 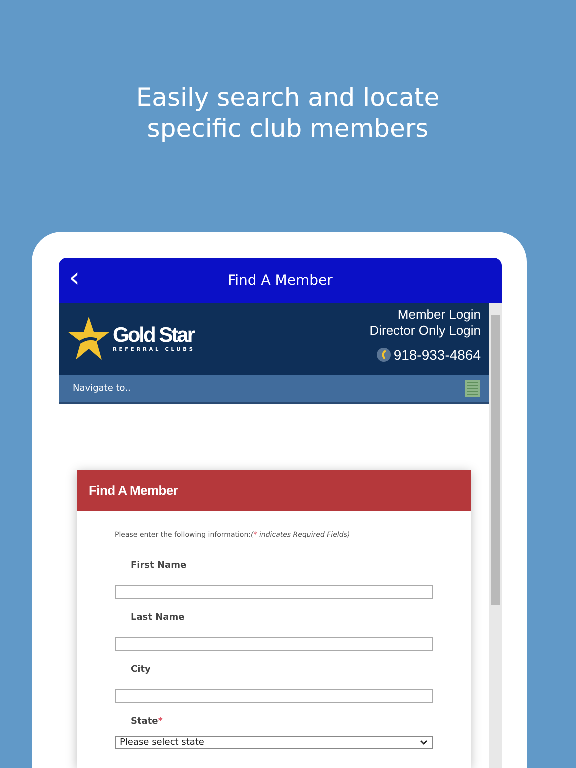 What do you see at coordinates (74, 278) in the screenshot?
I see `back-button: ‹` at bounding box center [74, 278].